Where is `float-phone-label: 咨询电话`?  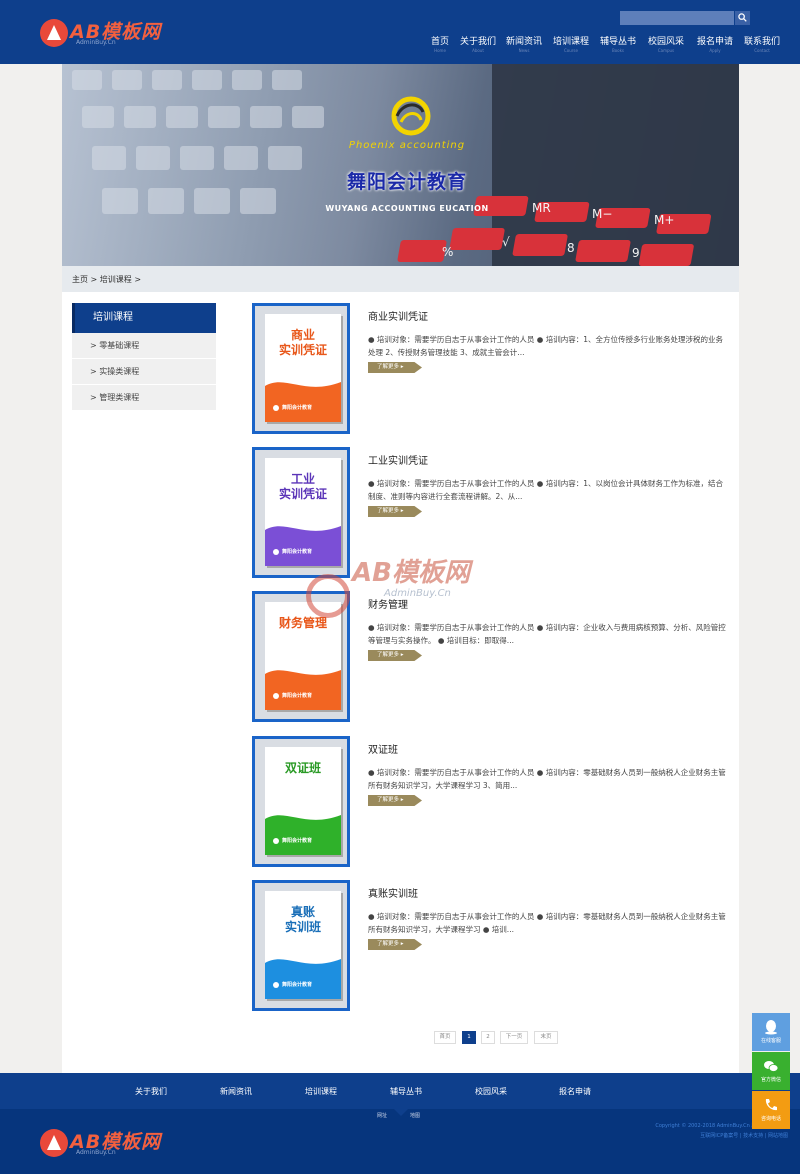
float-phone-label: 咨询电话 is located at coordinates (770, 1119).